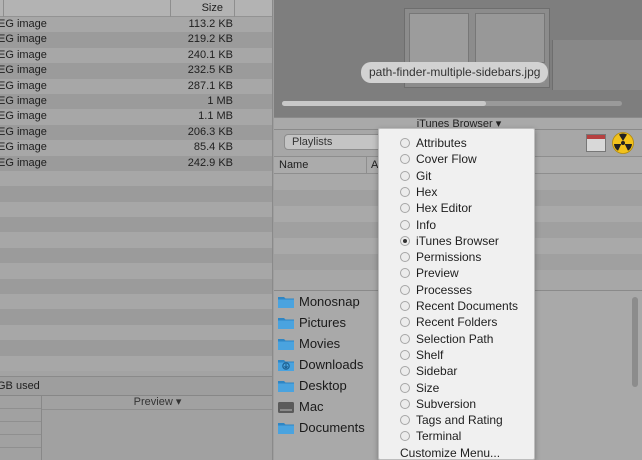 This screenshot has width=642, height=460. What do you see at coordinates (136, 132) in the screenshot?
I see `file-row: EG image 206.3 KB` at bounding box center [136, 132].